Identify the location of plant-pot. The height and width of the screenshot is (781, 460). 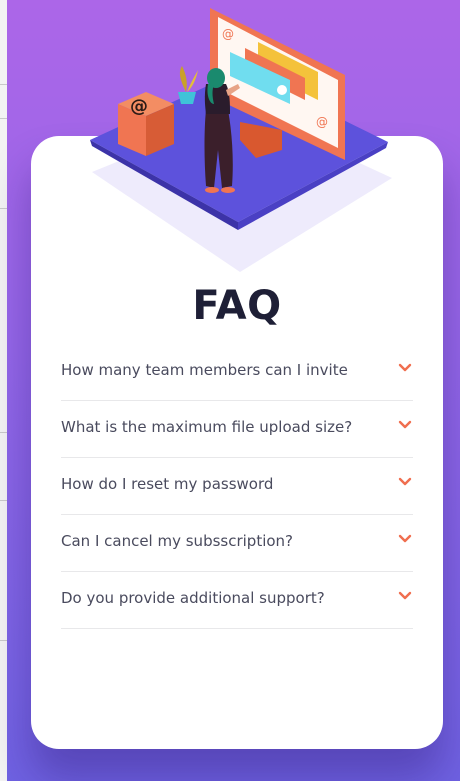
(187, 98).